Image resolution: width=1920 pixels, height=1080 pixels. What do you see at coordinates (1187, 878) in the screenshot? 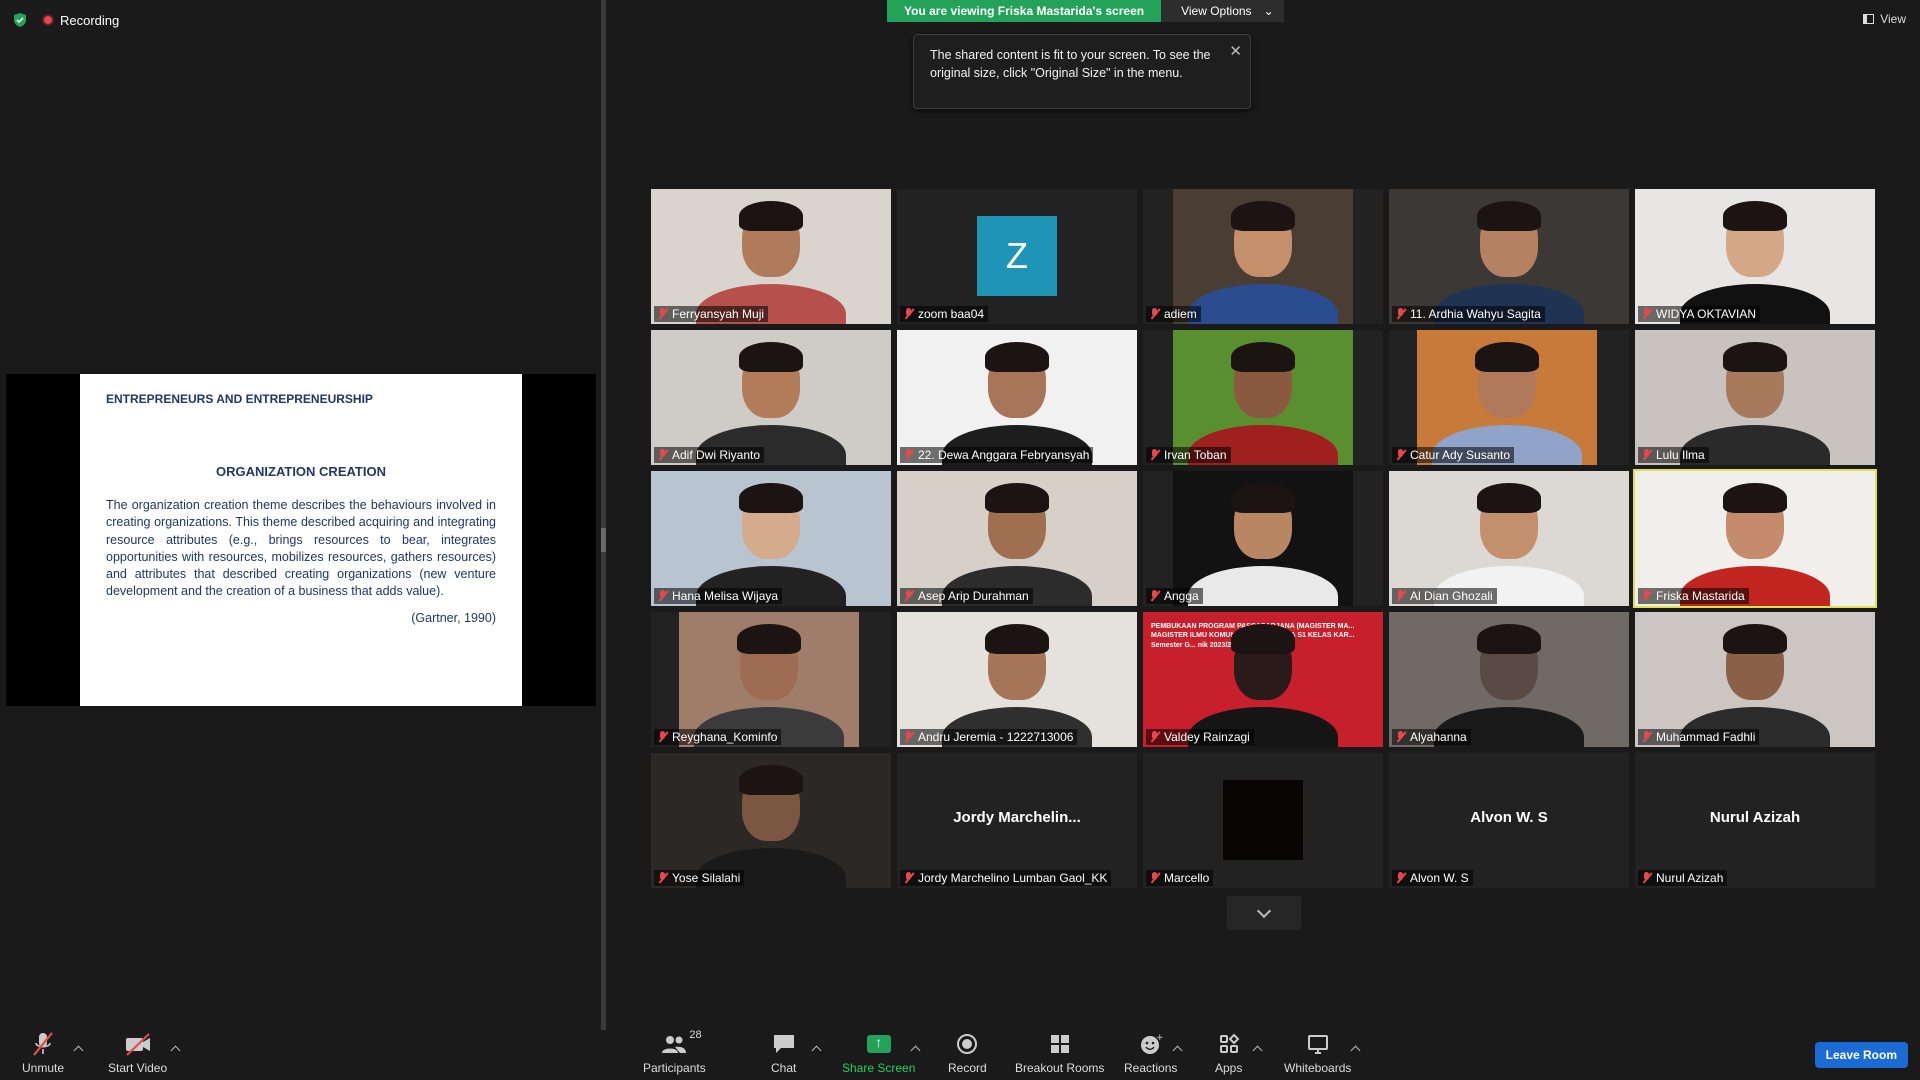
I see `participant-name: Marcello` at bounding box center [1187, 878].